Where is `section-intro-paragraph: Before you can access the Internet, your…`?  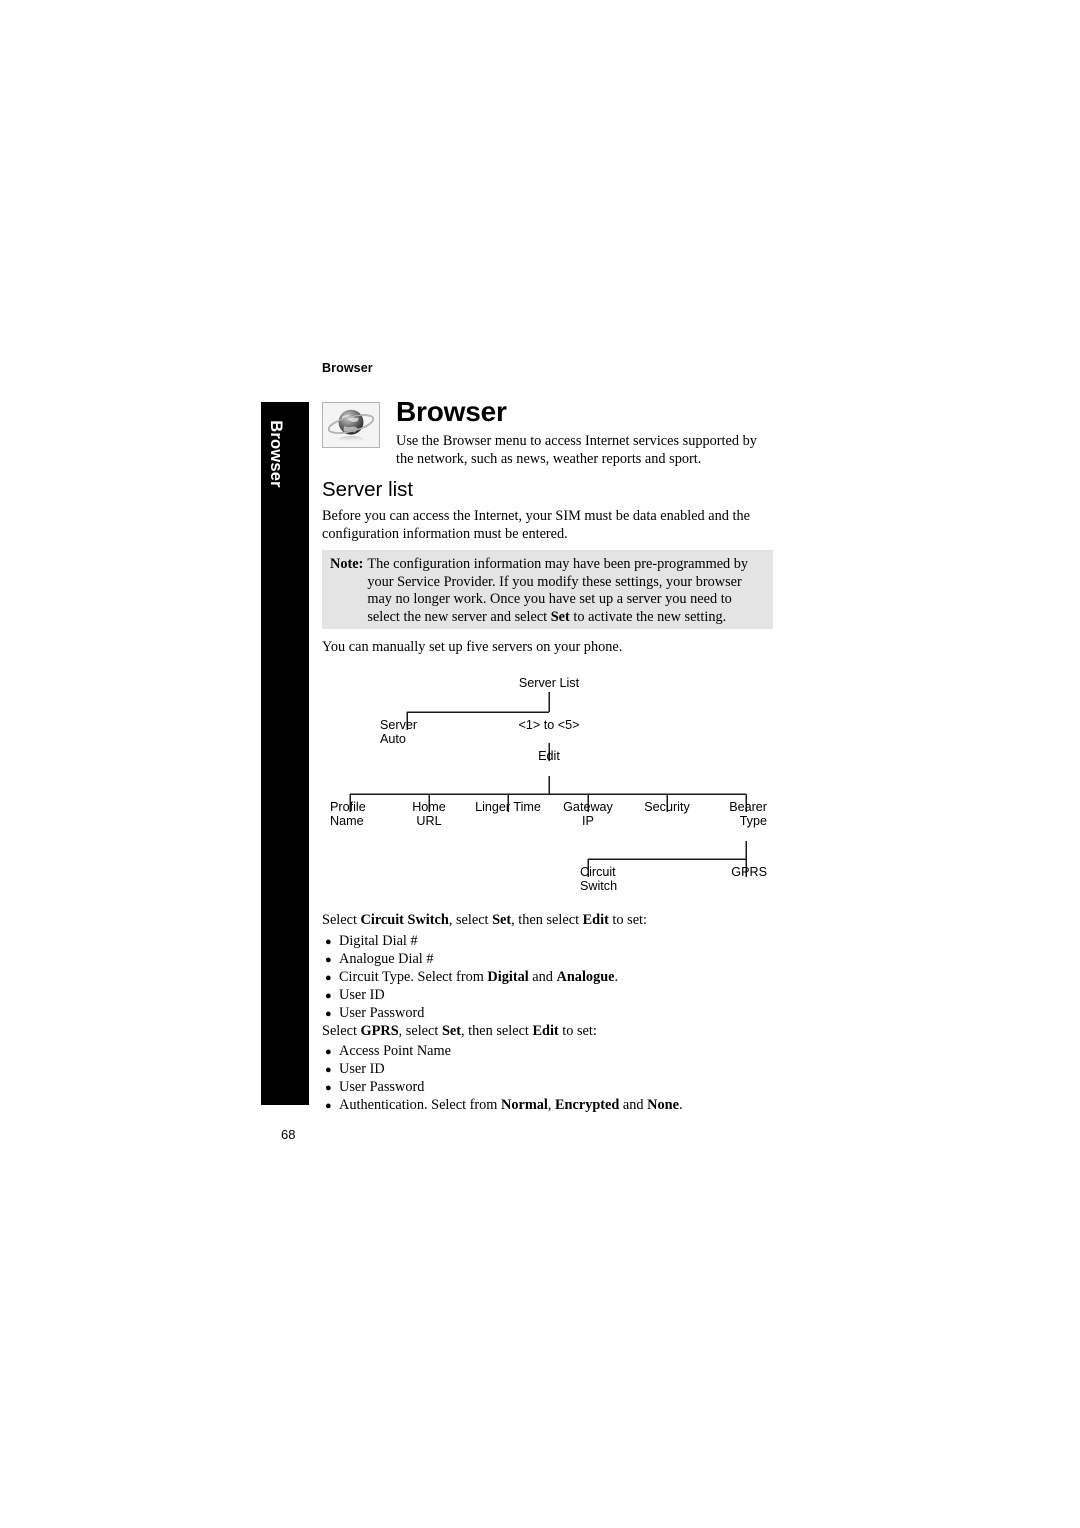 section-intro-paragraph: Before you can access the Internet, your… is located at coordinates (536, 525).